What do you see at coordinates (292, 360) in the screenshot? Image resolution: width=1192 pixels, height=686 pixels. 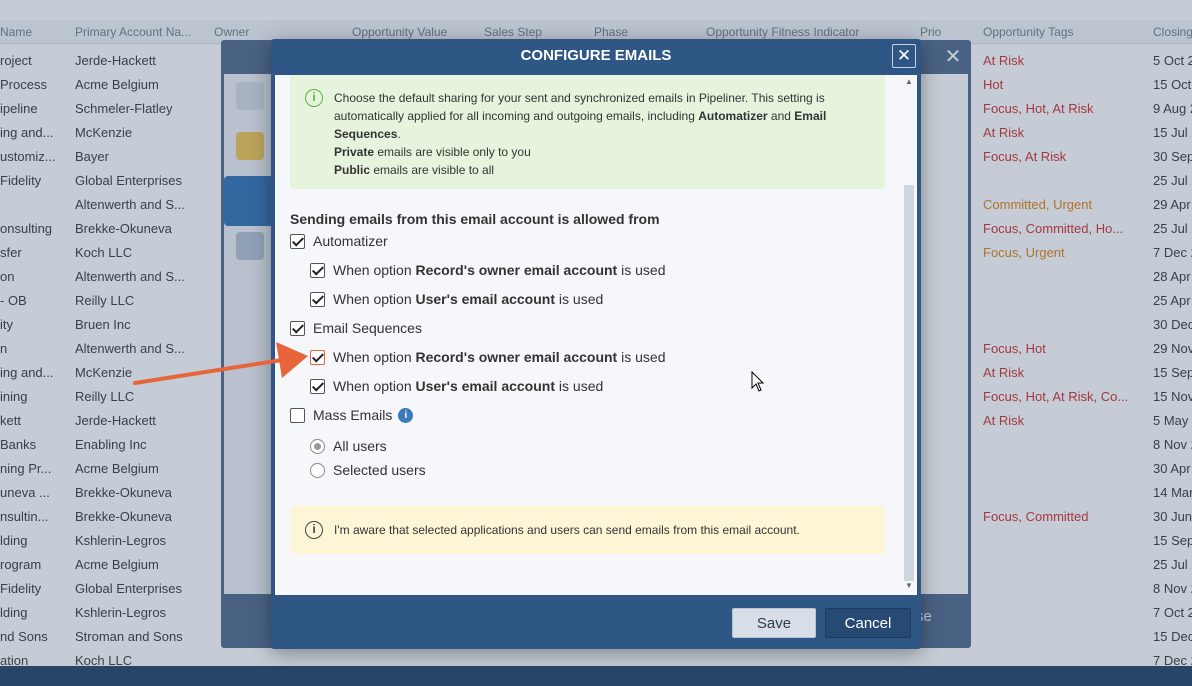 I see `arrow-head` at bounding box center [292, 360].